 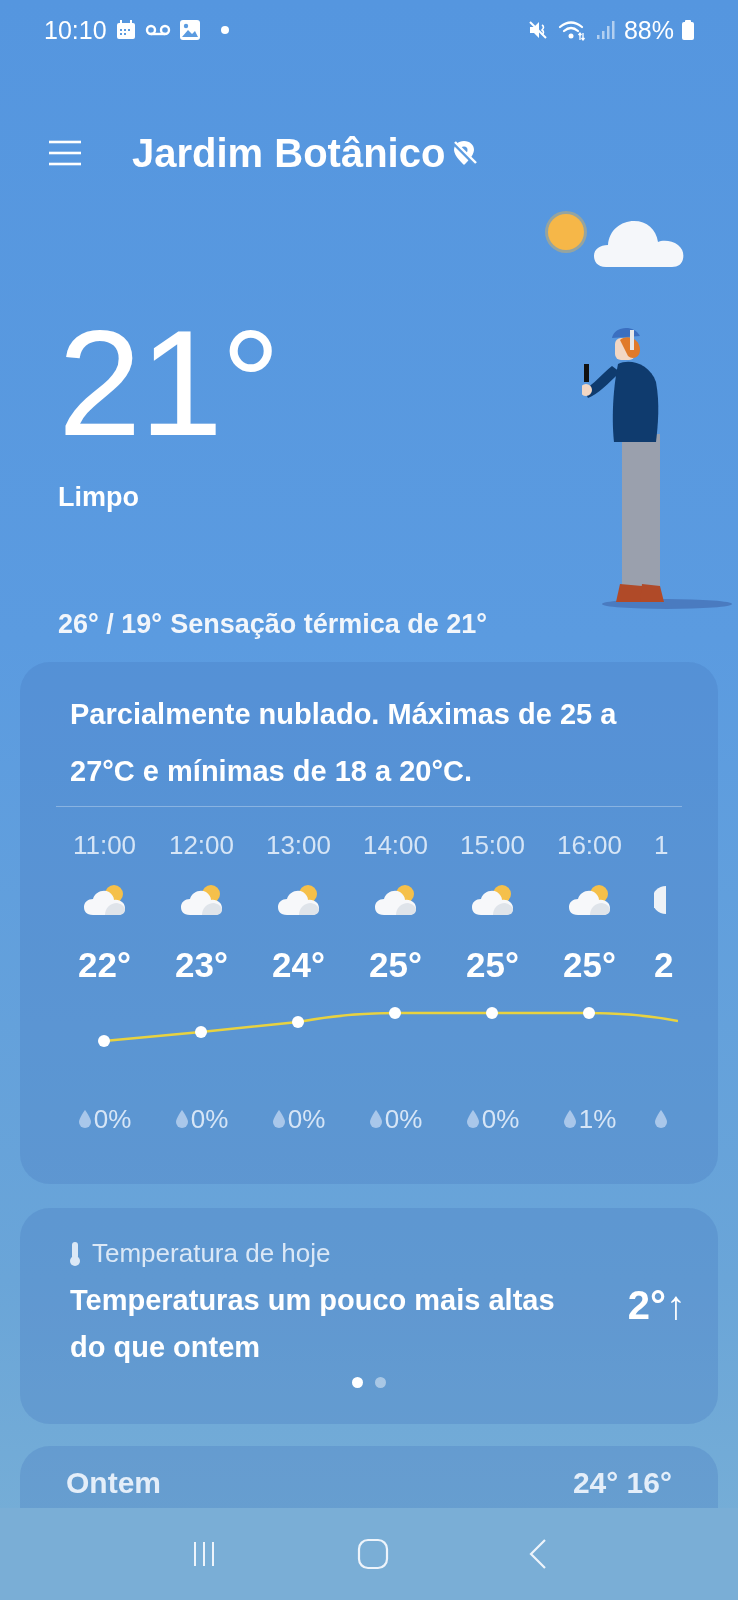 What do you see at coordinates (75, 30) in the screenshot?
I see `clock-time: 10:10` at bounding box center [75, 30].